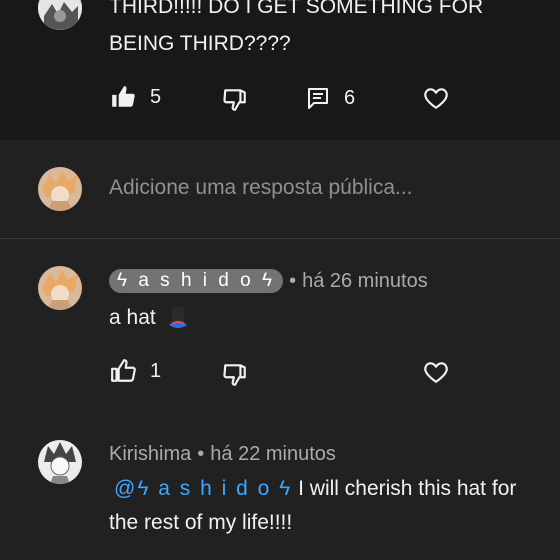  I want to click on author-name: ϟ a s h i d o ϟ, so click(196, 281).